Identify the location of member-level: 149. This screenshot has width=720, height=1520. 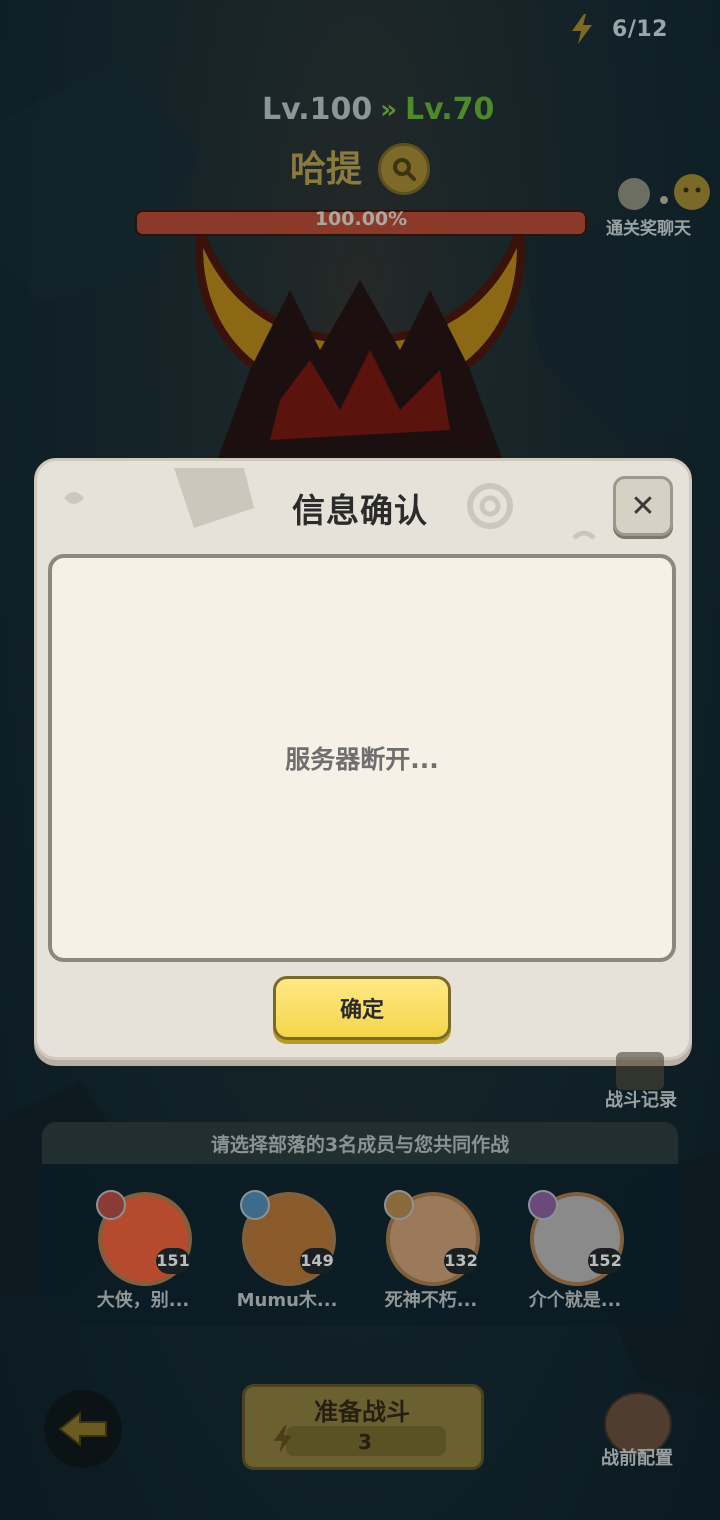
(317, 1261).